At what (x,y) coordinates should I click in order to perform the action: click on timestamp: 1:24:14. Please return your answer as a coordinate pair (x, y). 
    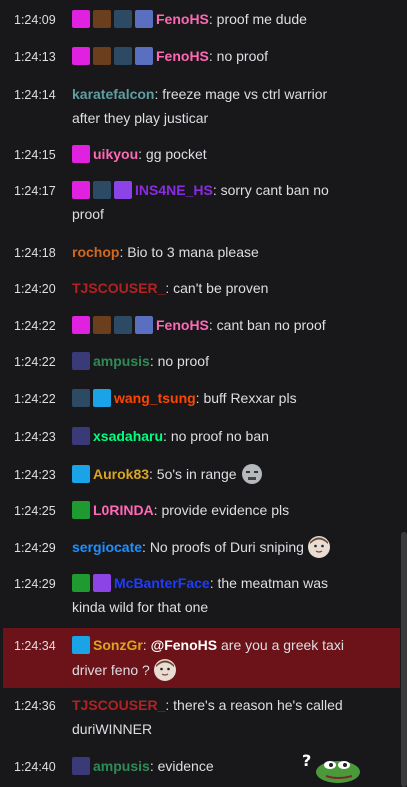
    Looking at the image, I should click on (35, 95).